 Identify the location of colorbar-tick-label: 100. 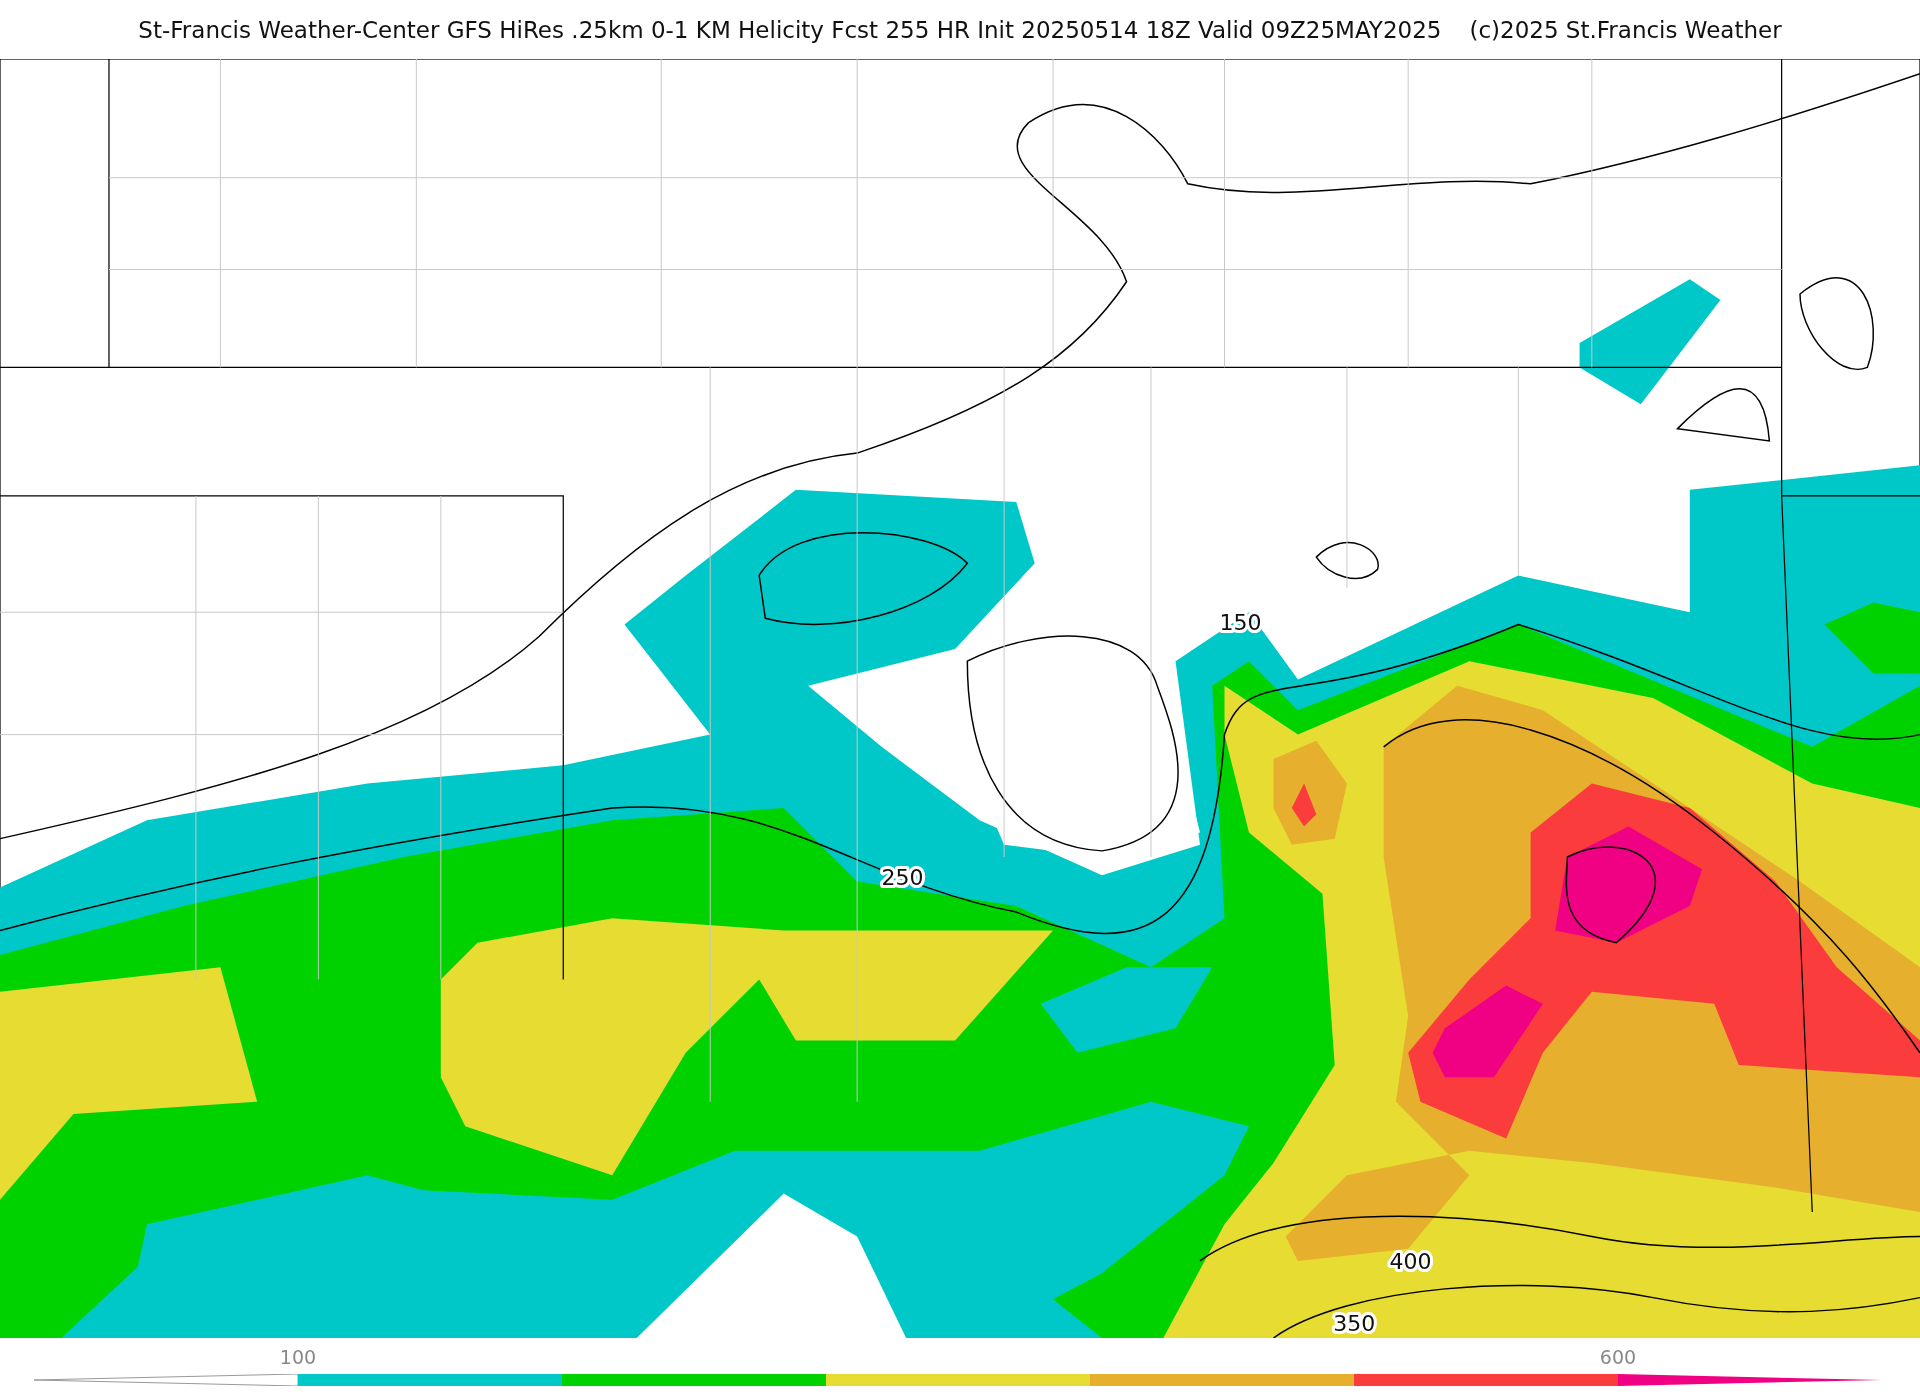
(298, 1357).